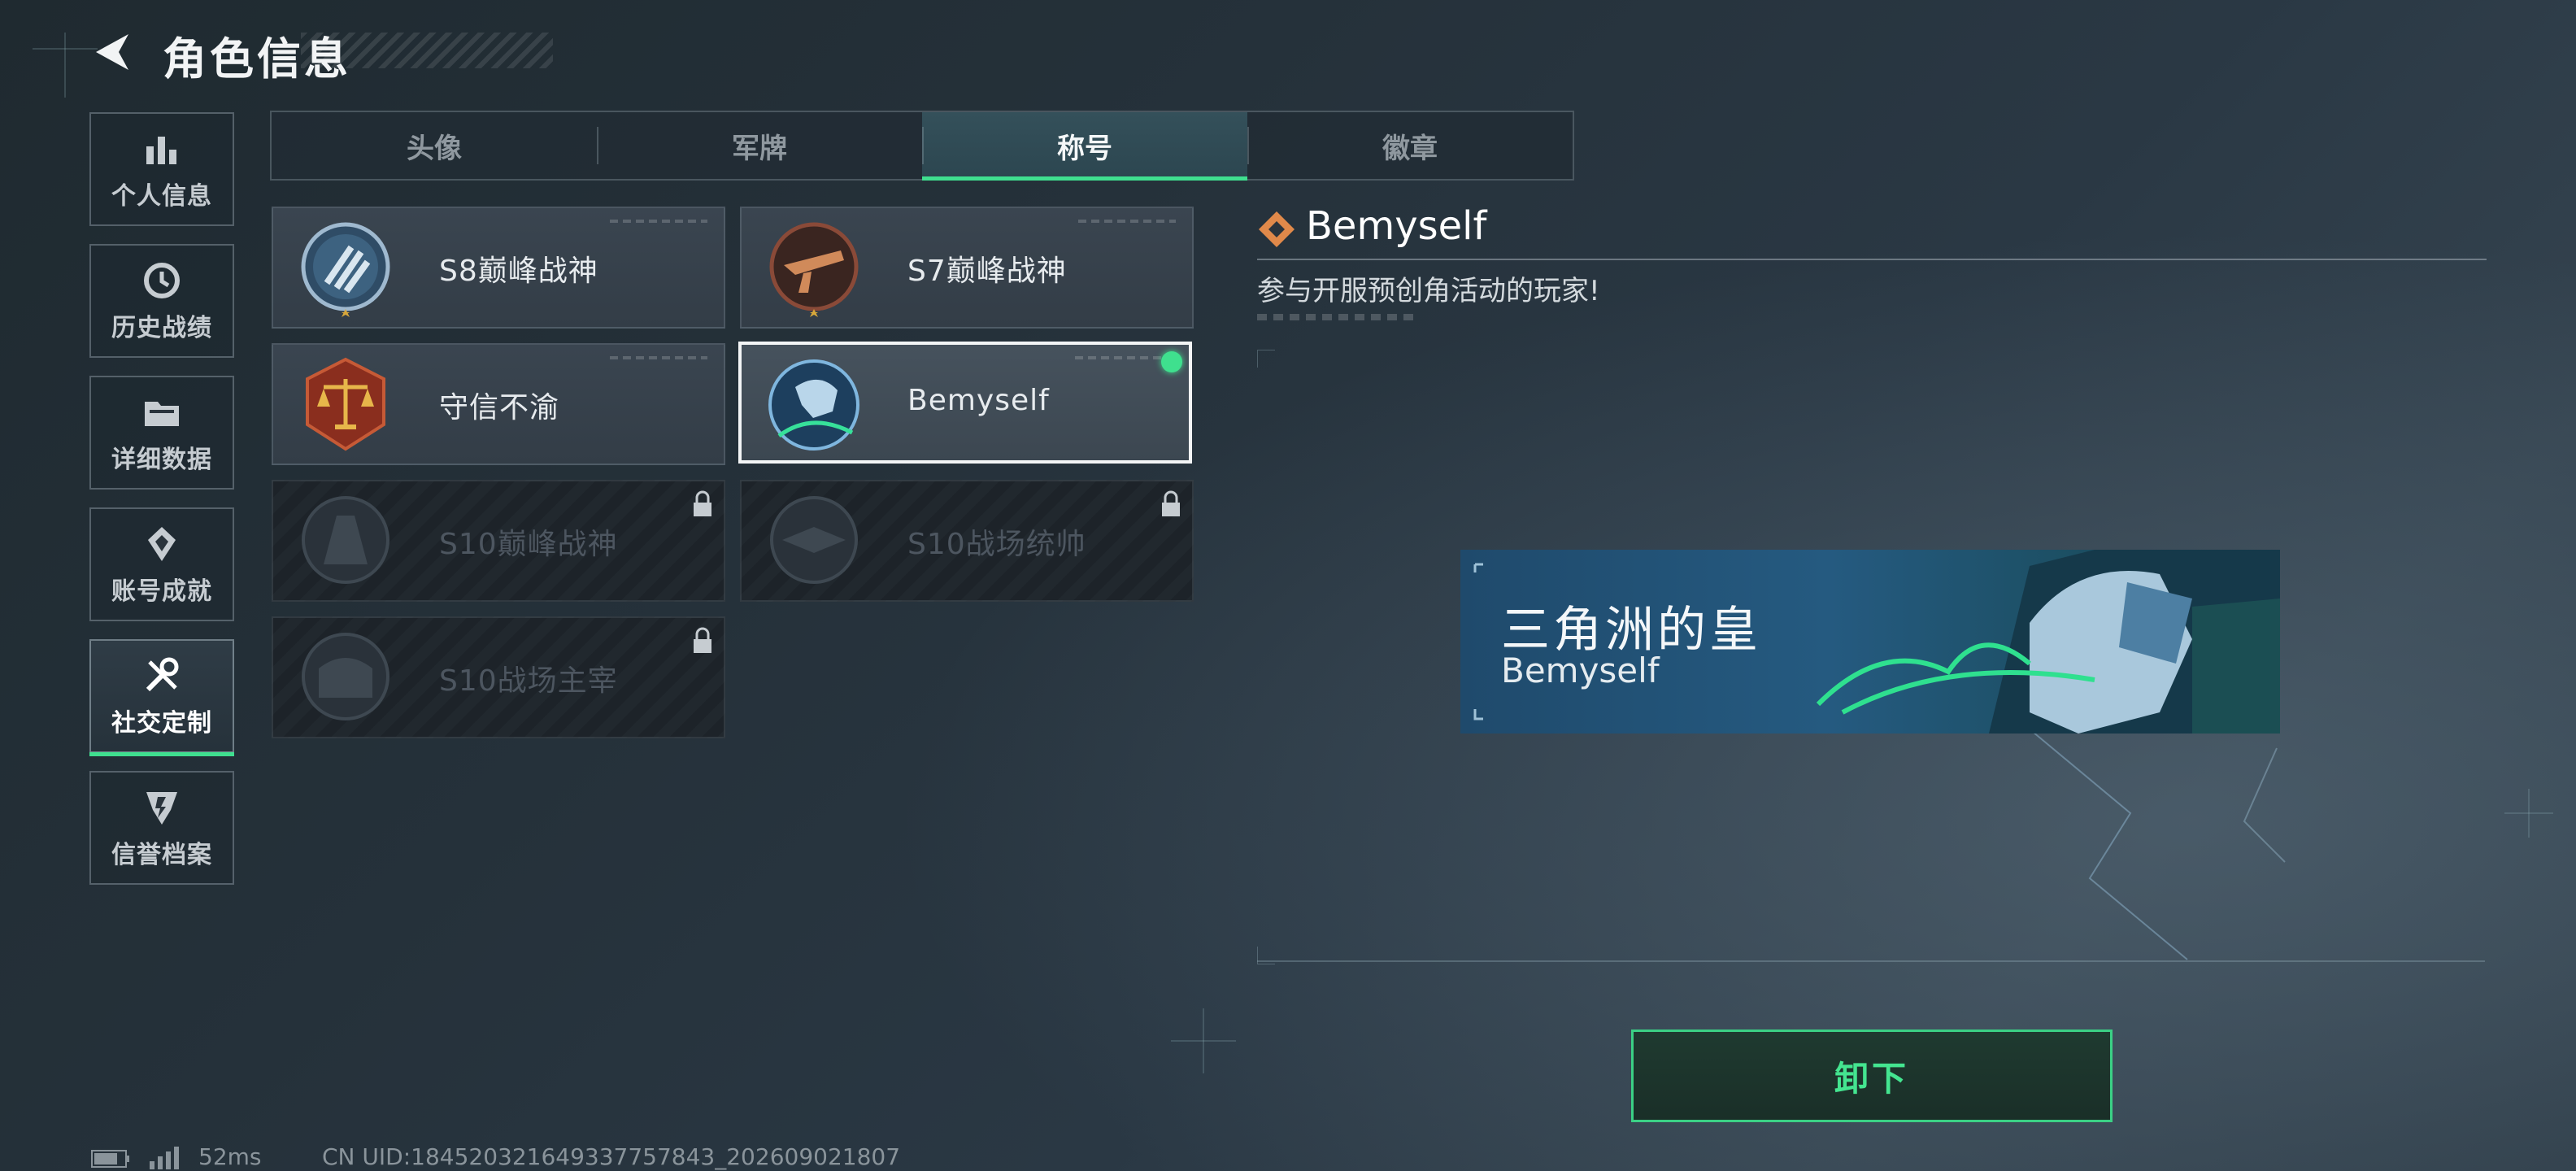  What do you see at coordinates (110, 1159) in the screenshot?
I see `battery-icon` at bounding box center [110, 1159].